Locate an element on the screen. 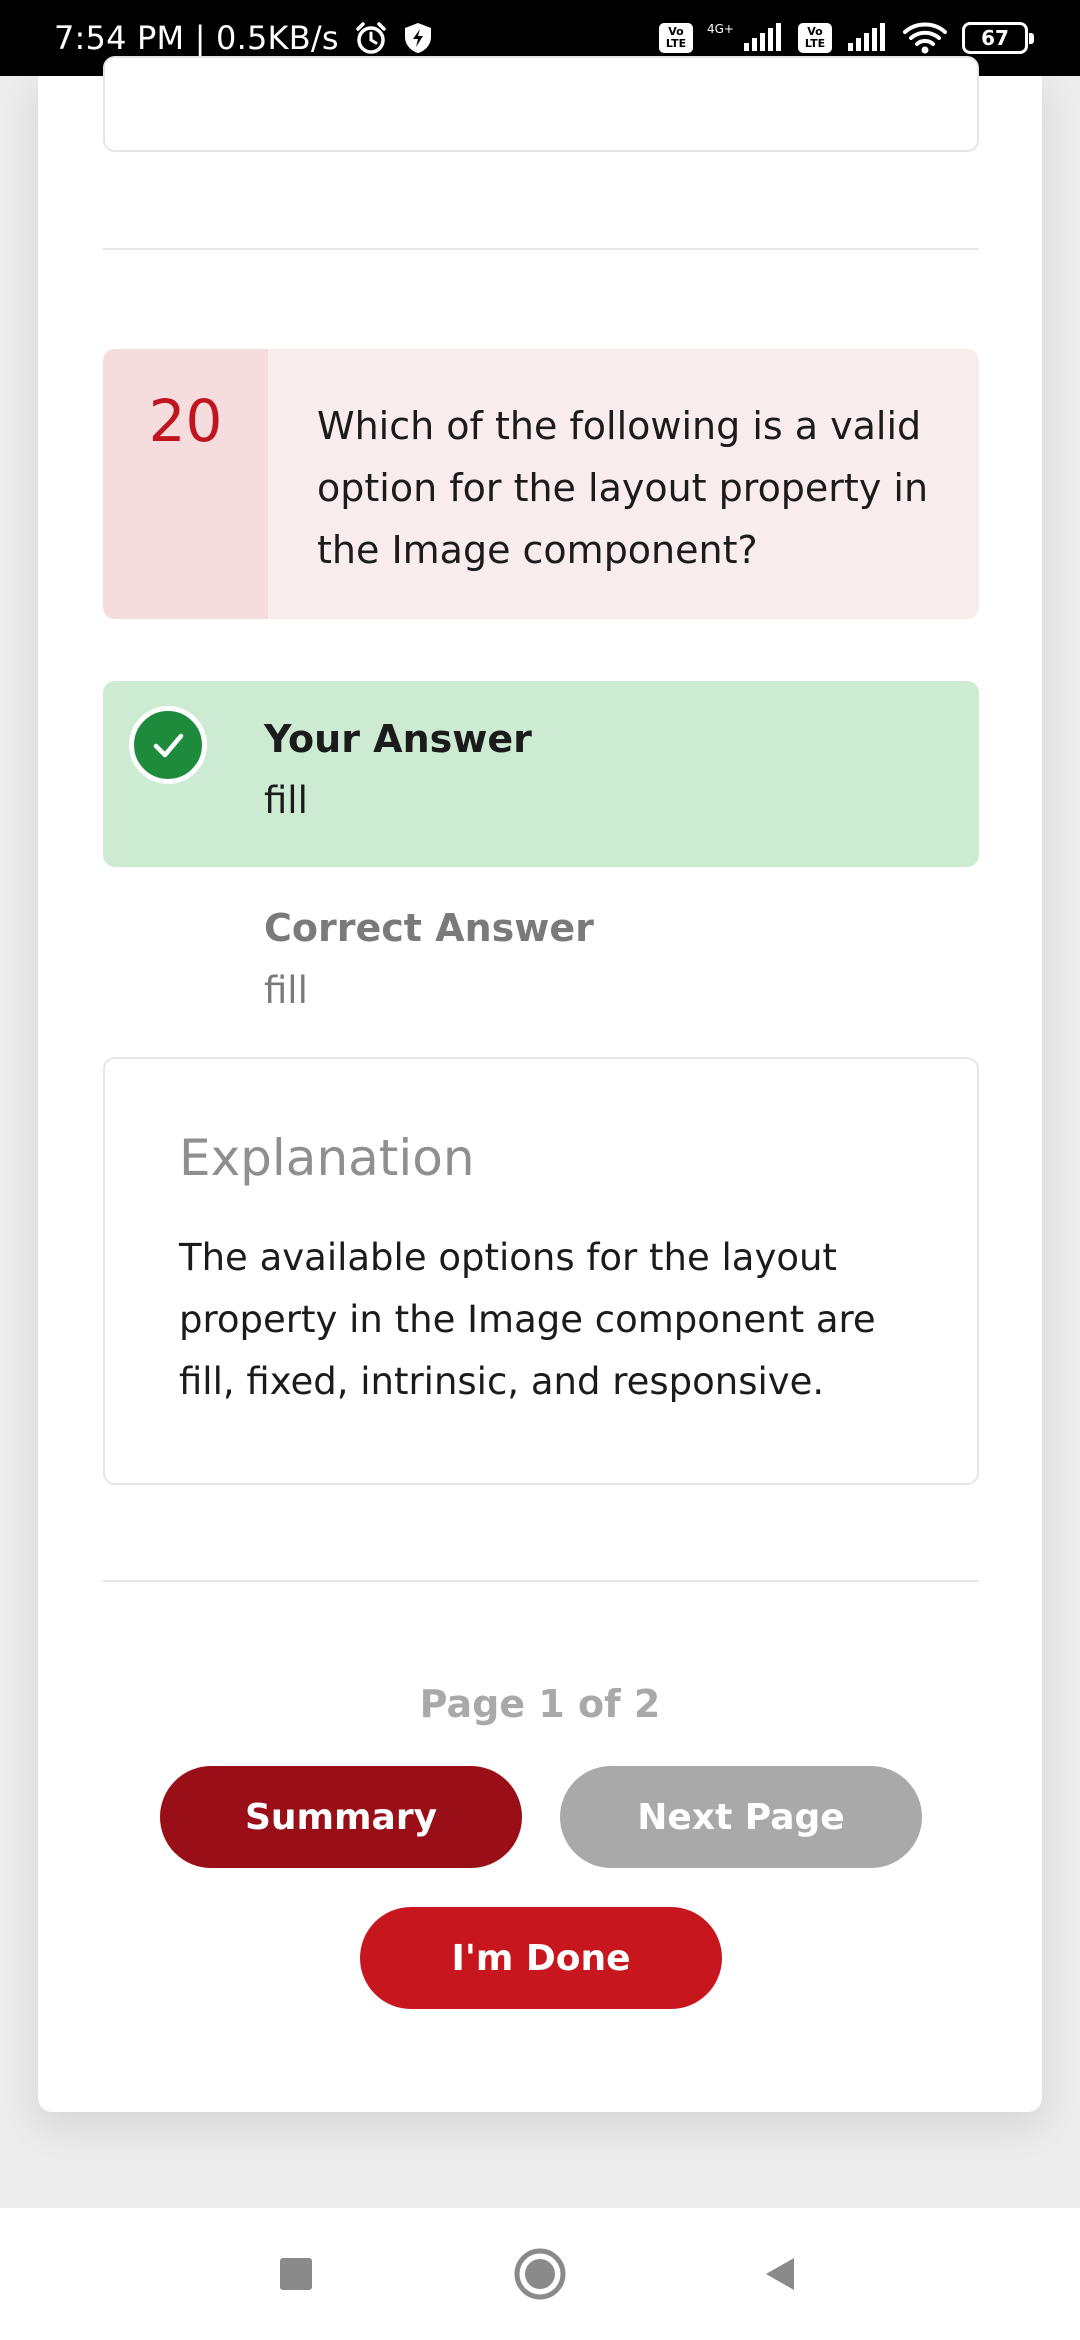 This screenshot has height=2340, width=1080. volte-badge-2: Vo LTE is located at coordinates (815, 38).